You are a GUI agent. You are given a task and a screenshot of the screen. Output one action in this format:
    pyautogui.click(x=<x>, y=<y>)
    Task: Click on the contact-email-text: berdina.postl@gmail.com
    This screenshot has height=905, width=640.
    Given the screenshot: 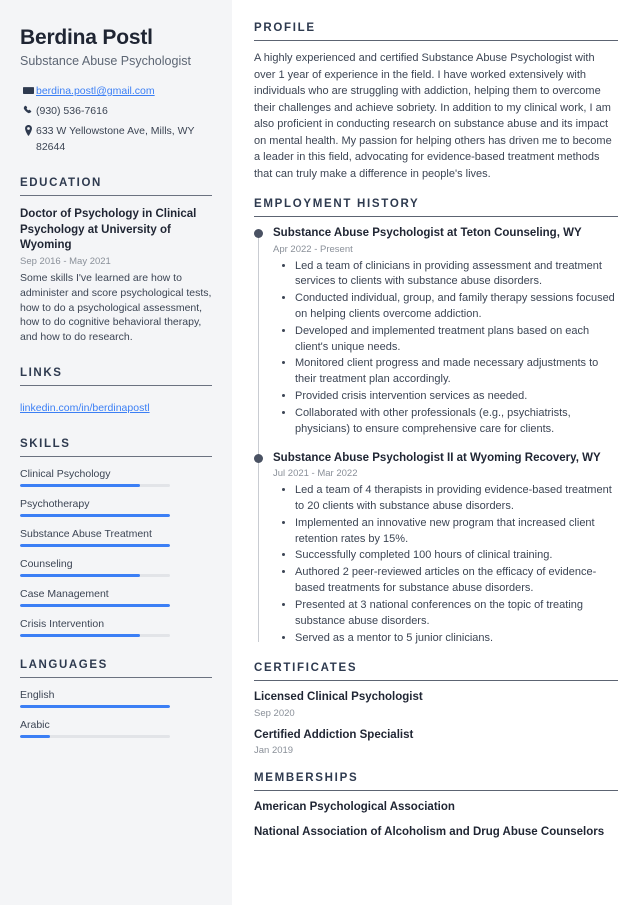 What is the action you would take?
    pyautogui.click(x=95, y=91)
    